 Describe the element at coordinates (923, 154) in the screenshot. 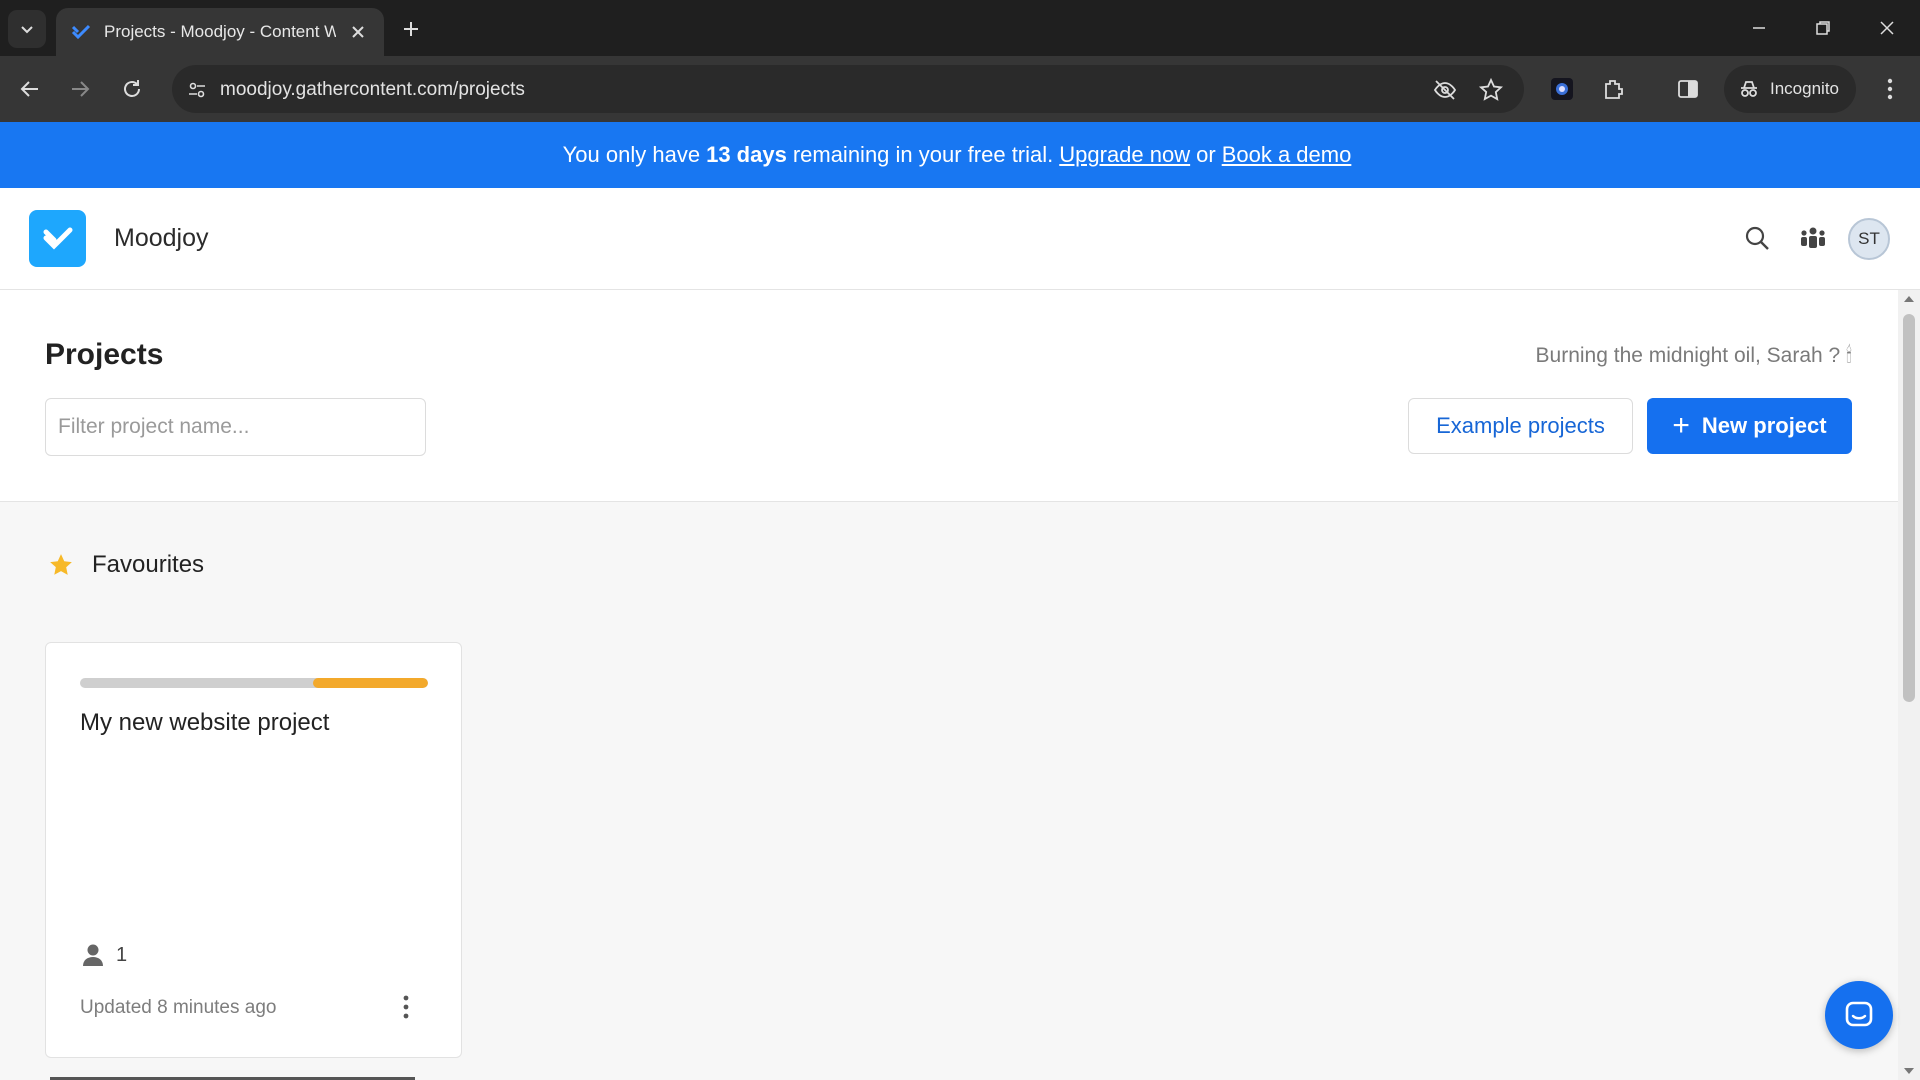

I see `banner-middle: remaining in your free trial.` at that location.